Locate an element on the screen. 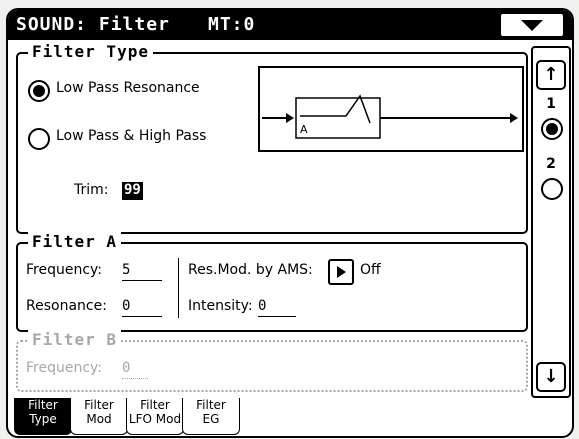 This screenshot has width=579, height=439. page-menu-button is located at coordinates (532, 25).